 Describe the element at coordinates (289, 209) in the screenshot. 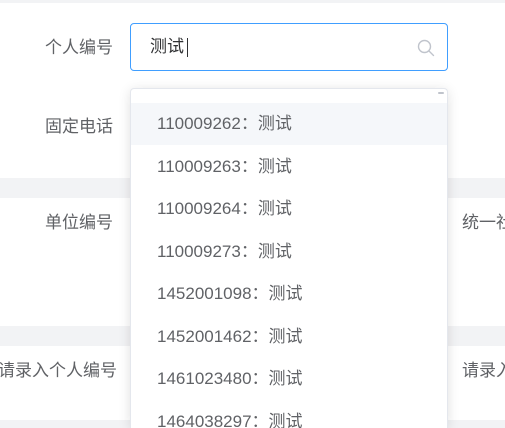

I see `dropdown-option: 110009264：测试` at that location.